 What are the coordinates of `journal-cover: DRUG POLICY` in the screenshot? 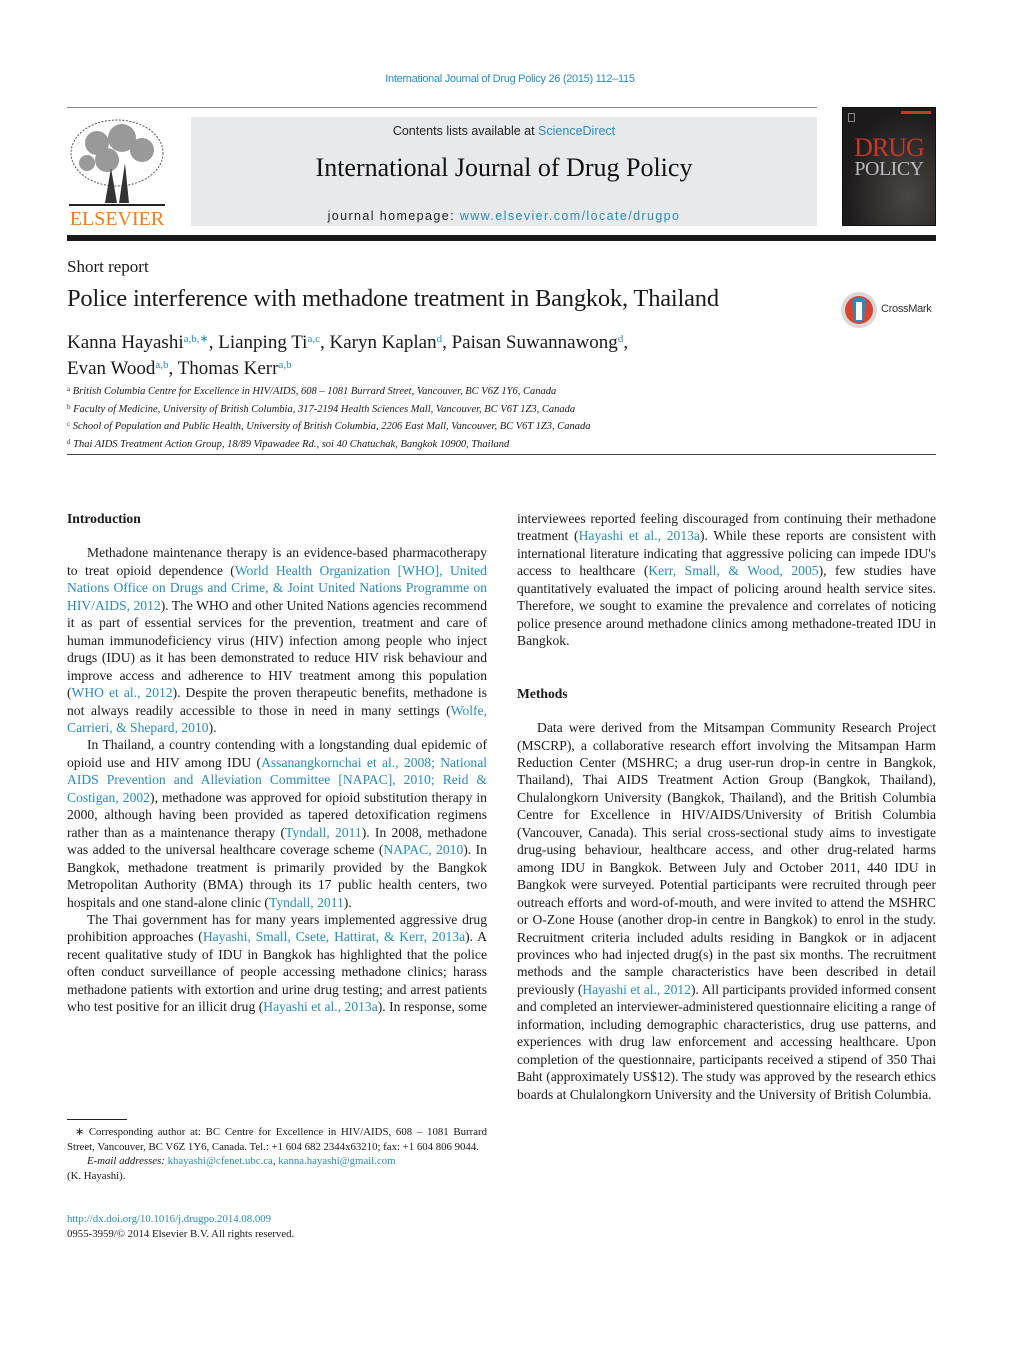 It's located at (889, 166).